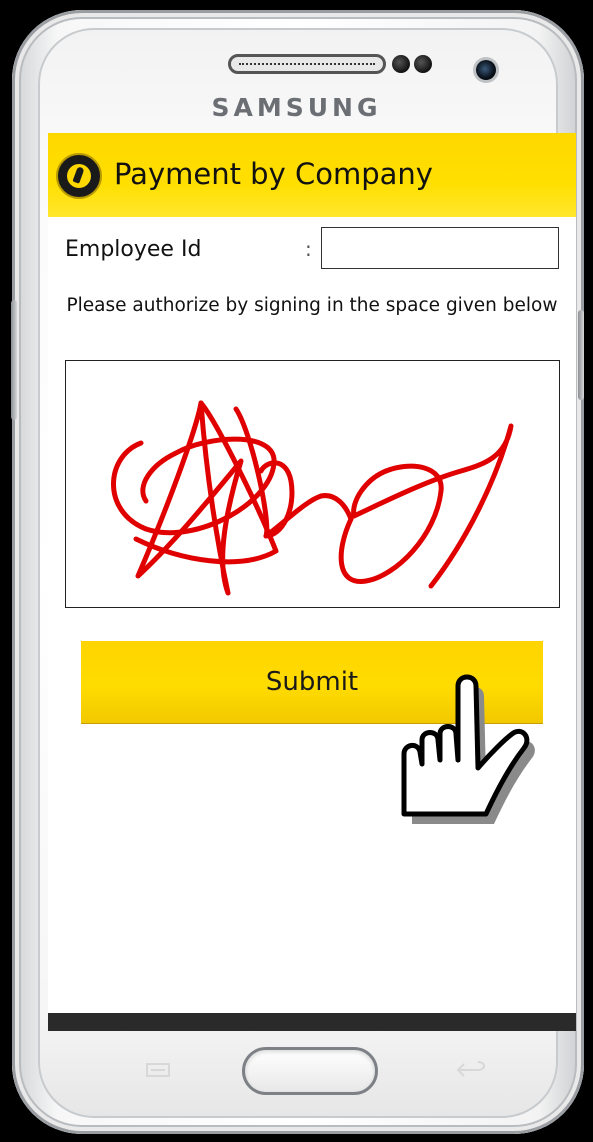  Describe the element at coordinates (79, 176) in the screenshot. I see `company-logo-icon` at that location.